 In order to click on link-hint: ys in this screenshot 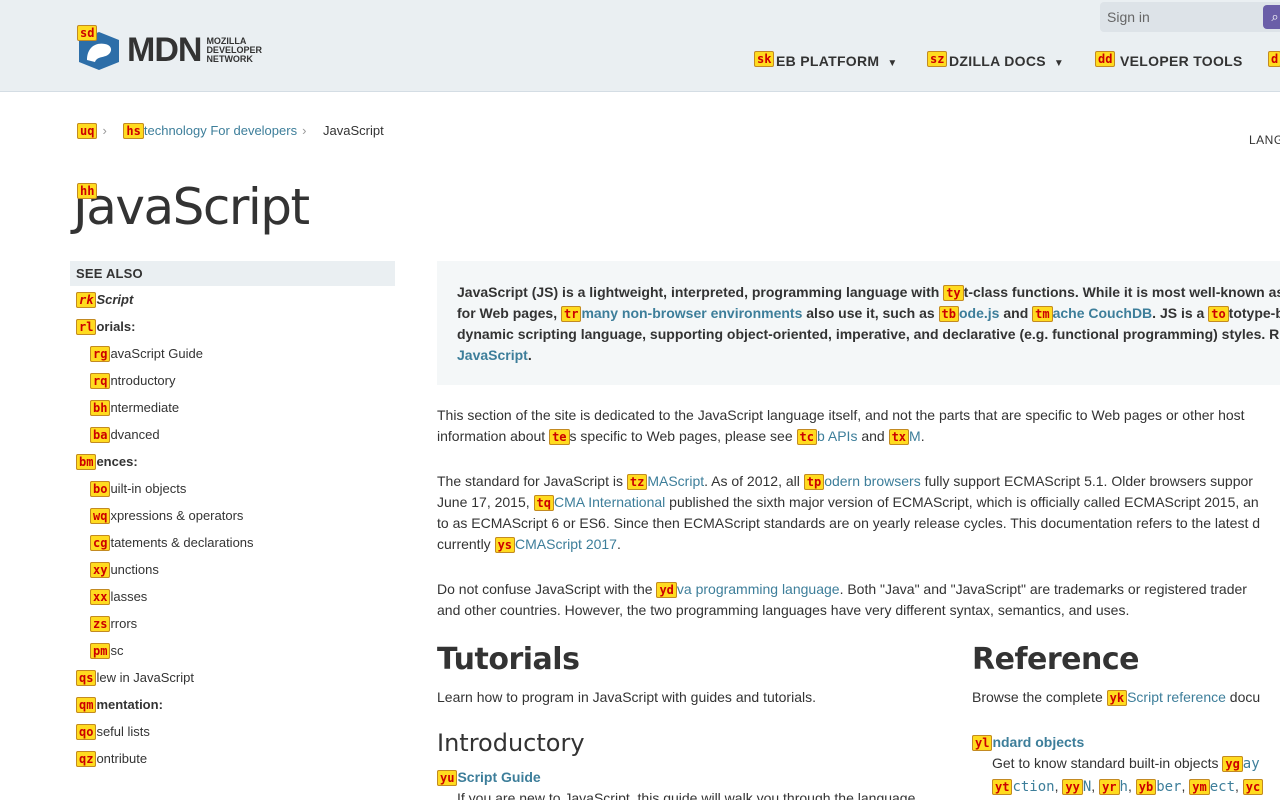, I will do `click(505, 545)`.